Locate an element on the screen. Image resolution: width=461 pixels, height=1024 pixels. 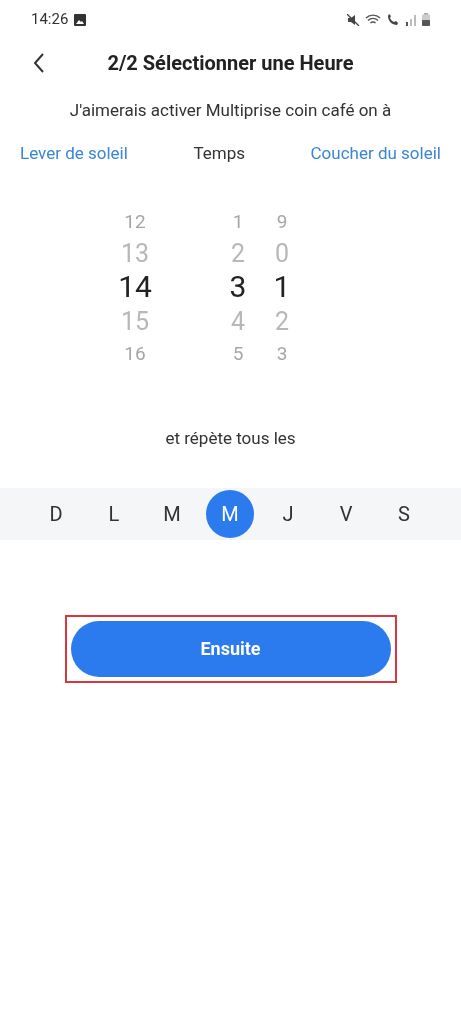
mode-tab: Coucher du soleil is located at coordinates (375, 153).